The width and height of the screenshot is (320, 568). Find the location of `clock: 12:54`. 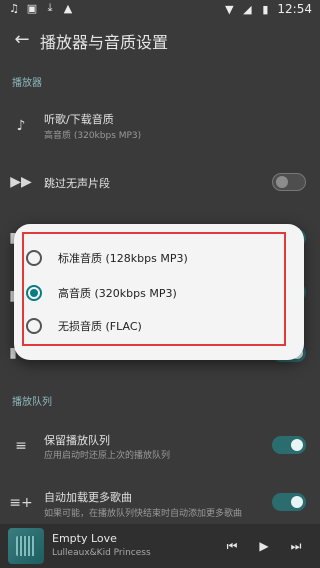

clock: 12:54 is located at coordinates (294, 9).